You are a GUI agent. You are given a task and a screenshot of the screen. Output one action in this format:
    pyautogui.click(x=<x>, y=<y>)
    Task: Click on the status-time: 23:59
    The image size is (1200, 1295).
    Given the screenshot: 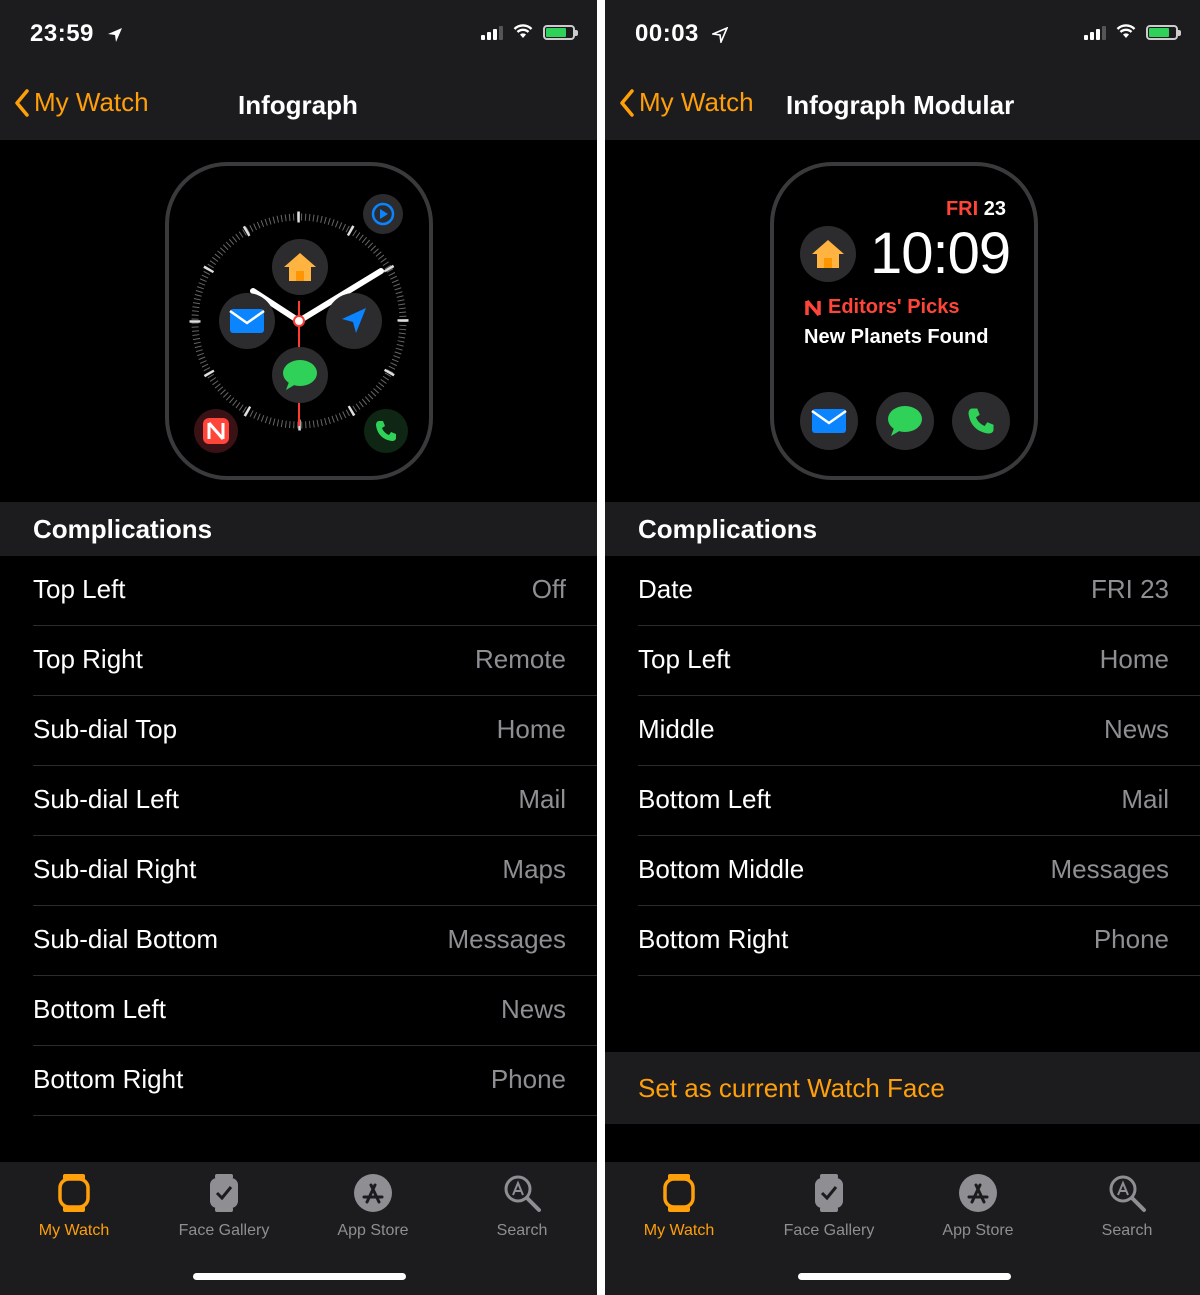 What is the action you would take?
    pyautogui.click(x=76, y=34)
    